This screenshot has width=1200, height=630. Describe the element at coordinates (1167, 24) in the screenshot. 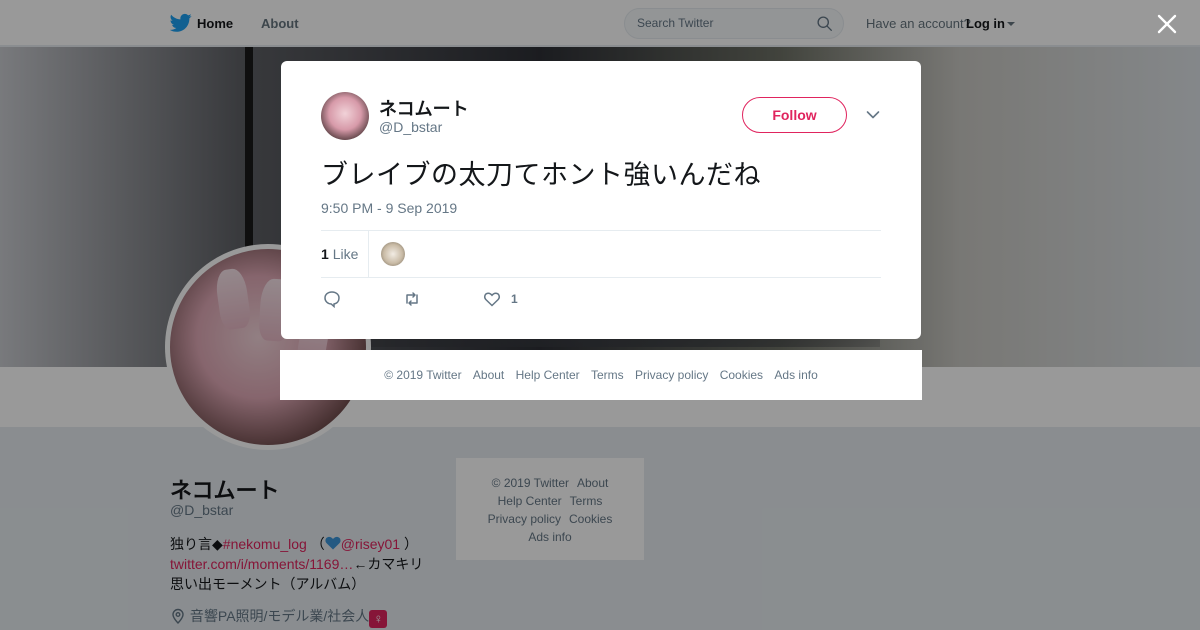

I see `close-icon` at that location.